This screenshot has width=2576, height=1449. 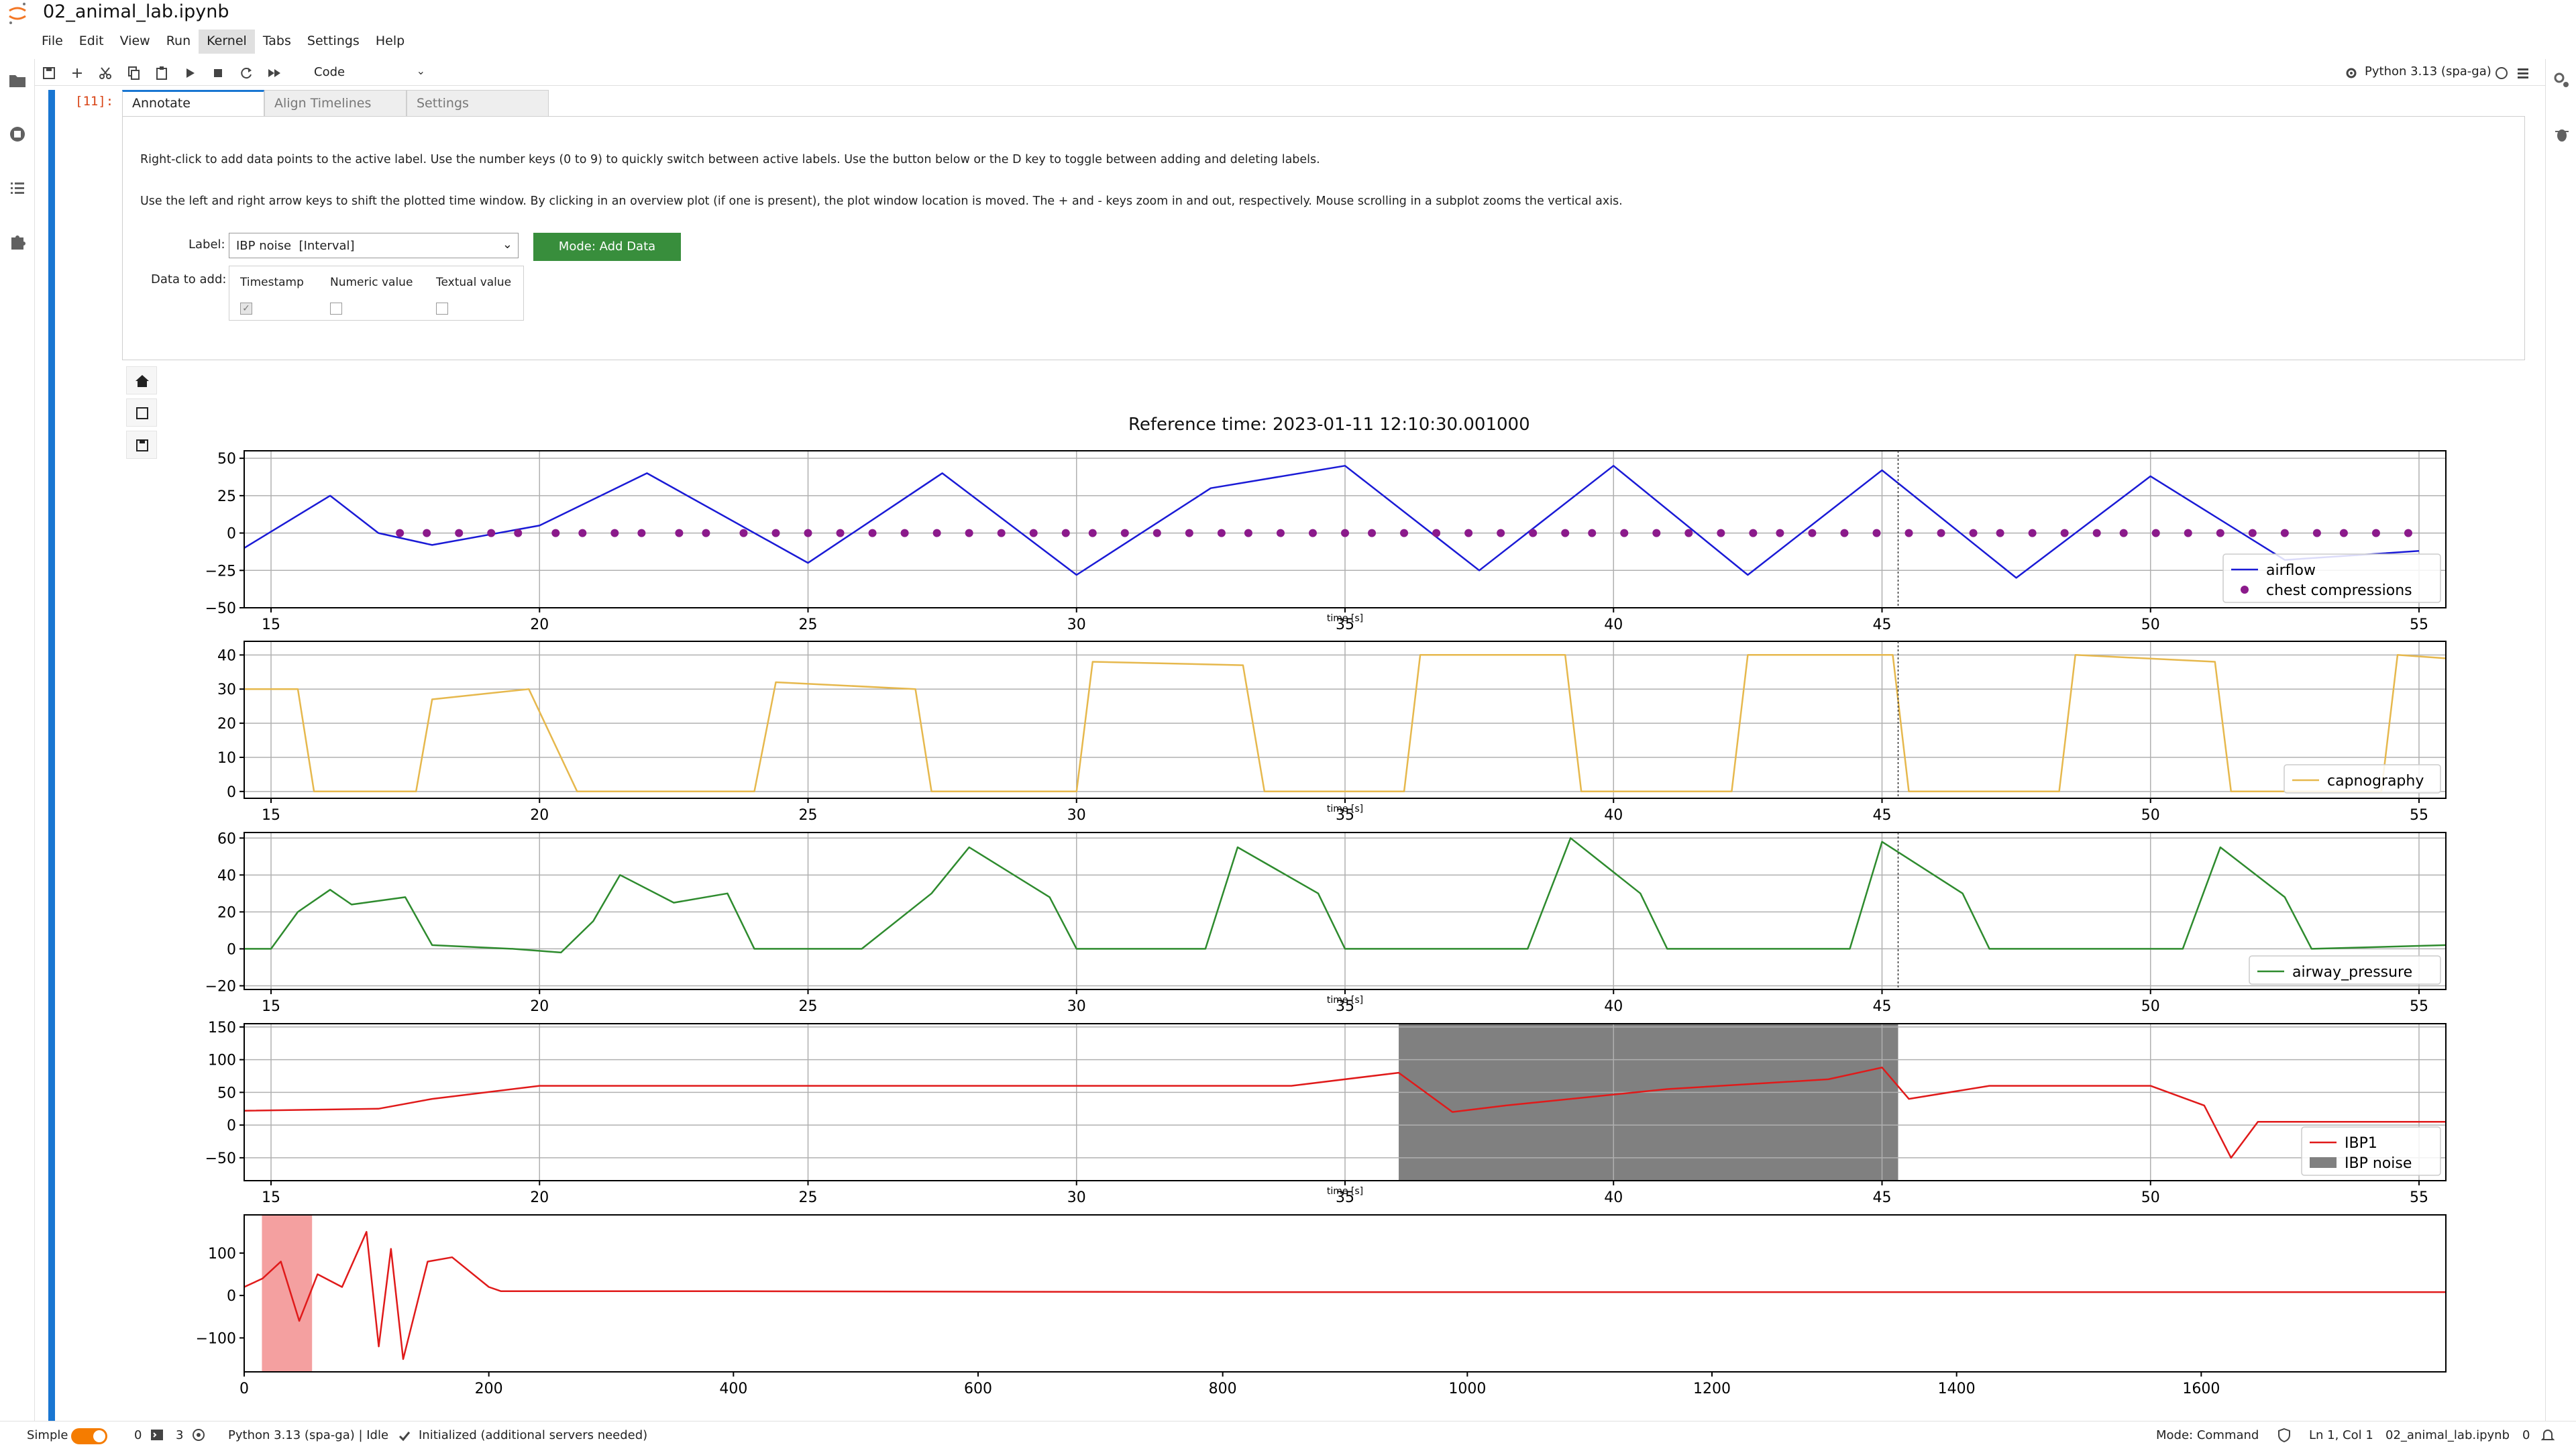 I want to click on bell-icon, so click(x=2548, y=1435).